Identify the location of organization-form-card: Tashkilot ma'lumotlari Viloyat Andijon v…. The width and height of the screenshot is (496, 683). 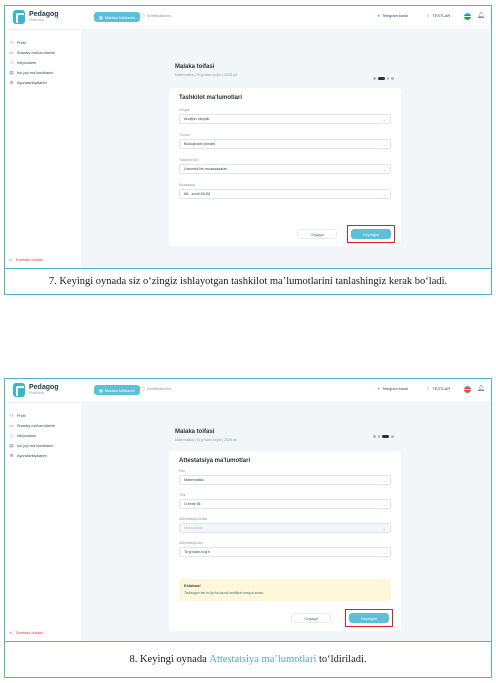
(285, 167).